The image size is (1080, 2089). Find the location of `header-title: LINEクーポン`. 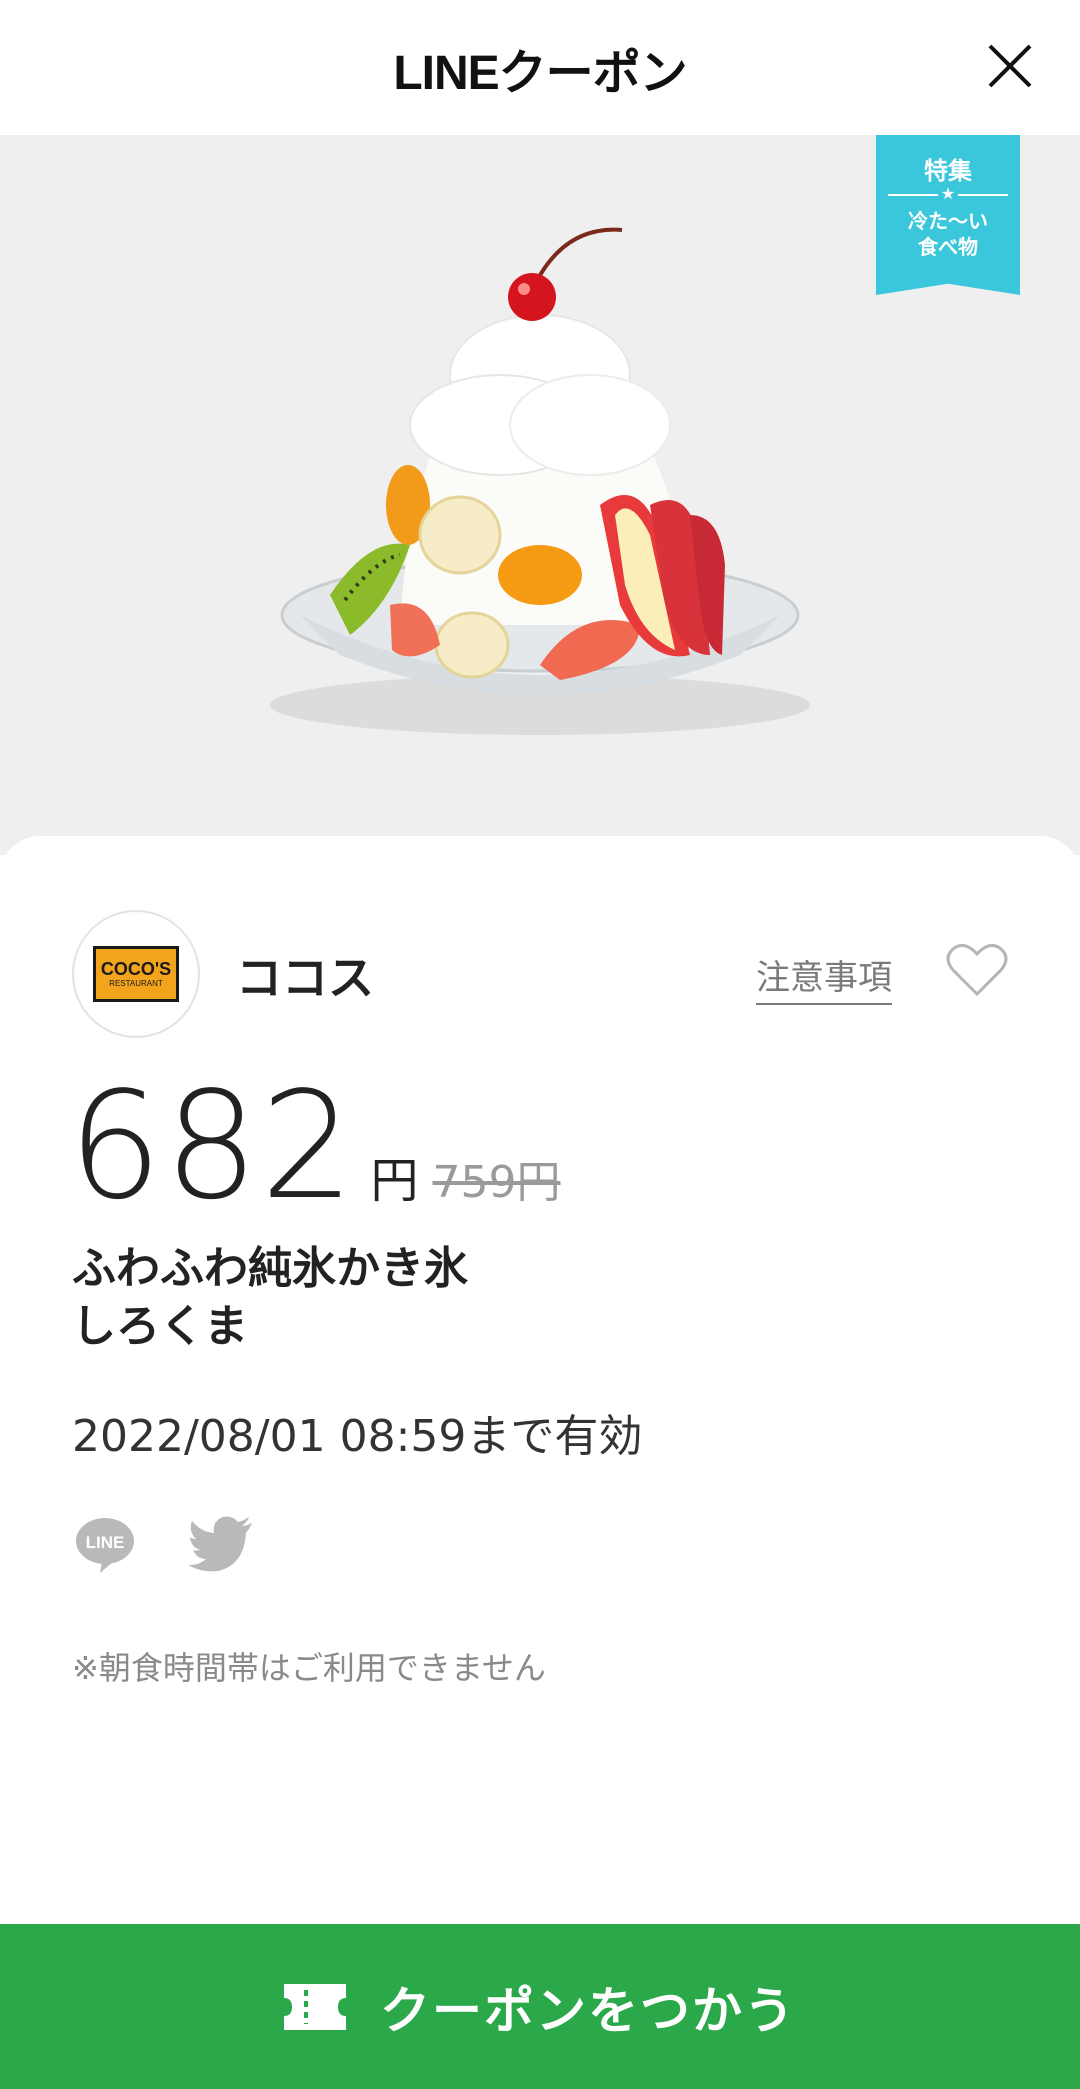

header-title: LINEクーポン is located at coordinates (540, 73).